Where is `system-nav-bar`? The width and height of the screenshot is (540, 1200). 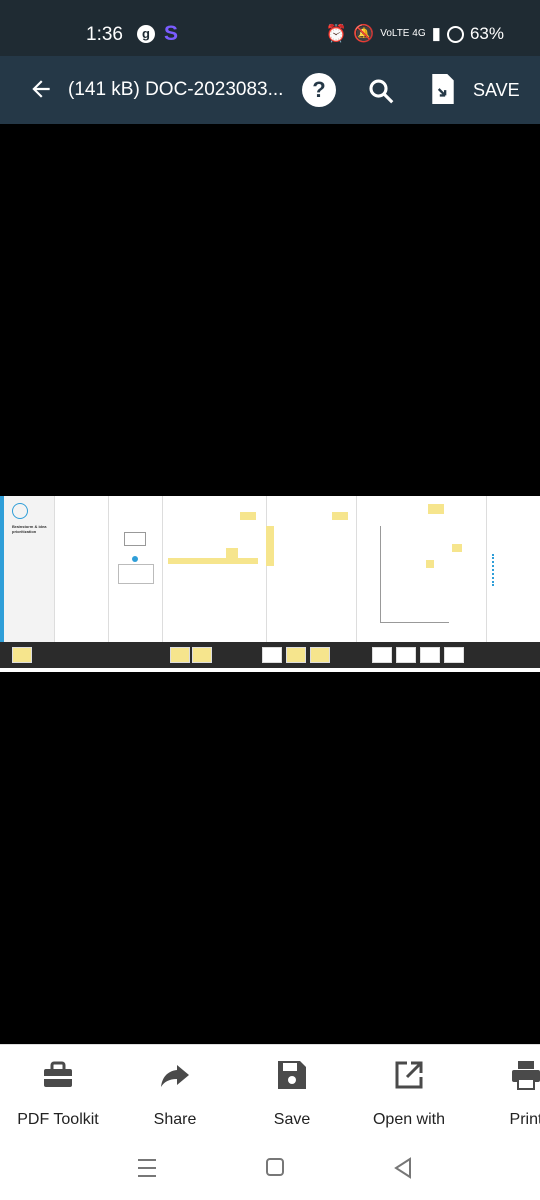
system-nav-bar is located at coordinates (270, 1168).